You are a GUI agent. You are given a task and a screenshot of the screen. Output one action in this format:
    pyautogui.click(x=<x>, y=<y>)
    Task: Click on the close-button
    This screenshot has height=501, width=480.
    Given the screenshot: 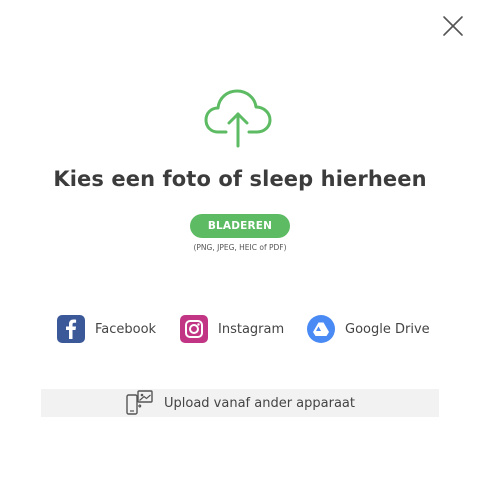 What is the action you would take?
    pyautogui.click(x=453, y=26)
    